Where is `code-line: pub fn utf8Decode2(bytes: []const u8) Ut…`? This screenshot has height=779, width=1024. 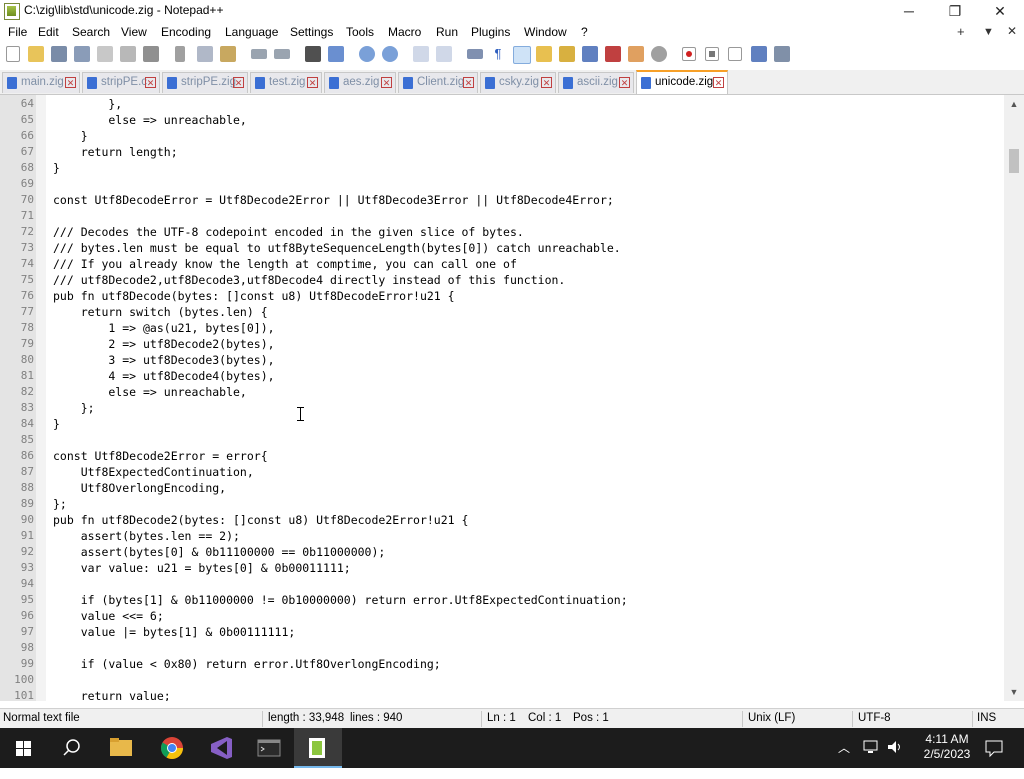 code-line: pub fn utf8Decode2(bytes: []const u8) Ut… is located at coordinates (260, 520).